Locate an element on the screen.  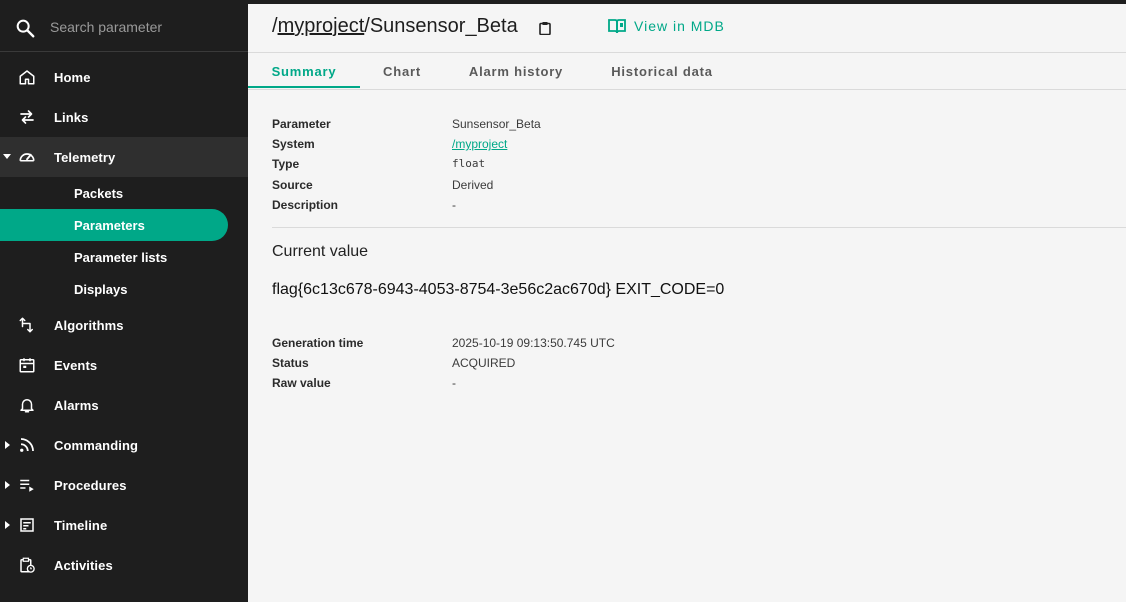
page-title: /myproject/Sunsensor_Beta is located at coordinates (395, 26).